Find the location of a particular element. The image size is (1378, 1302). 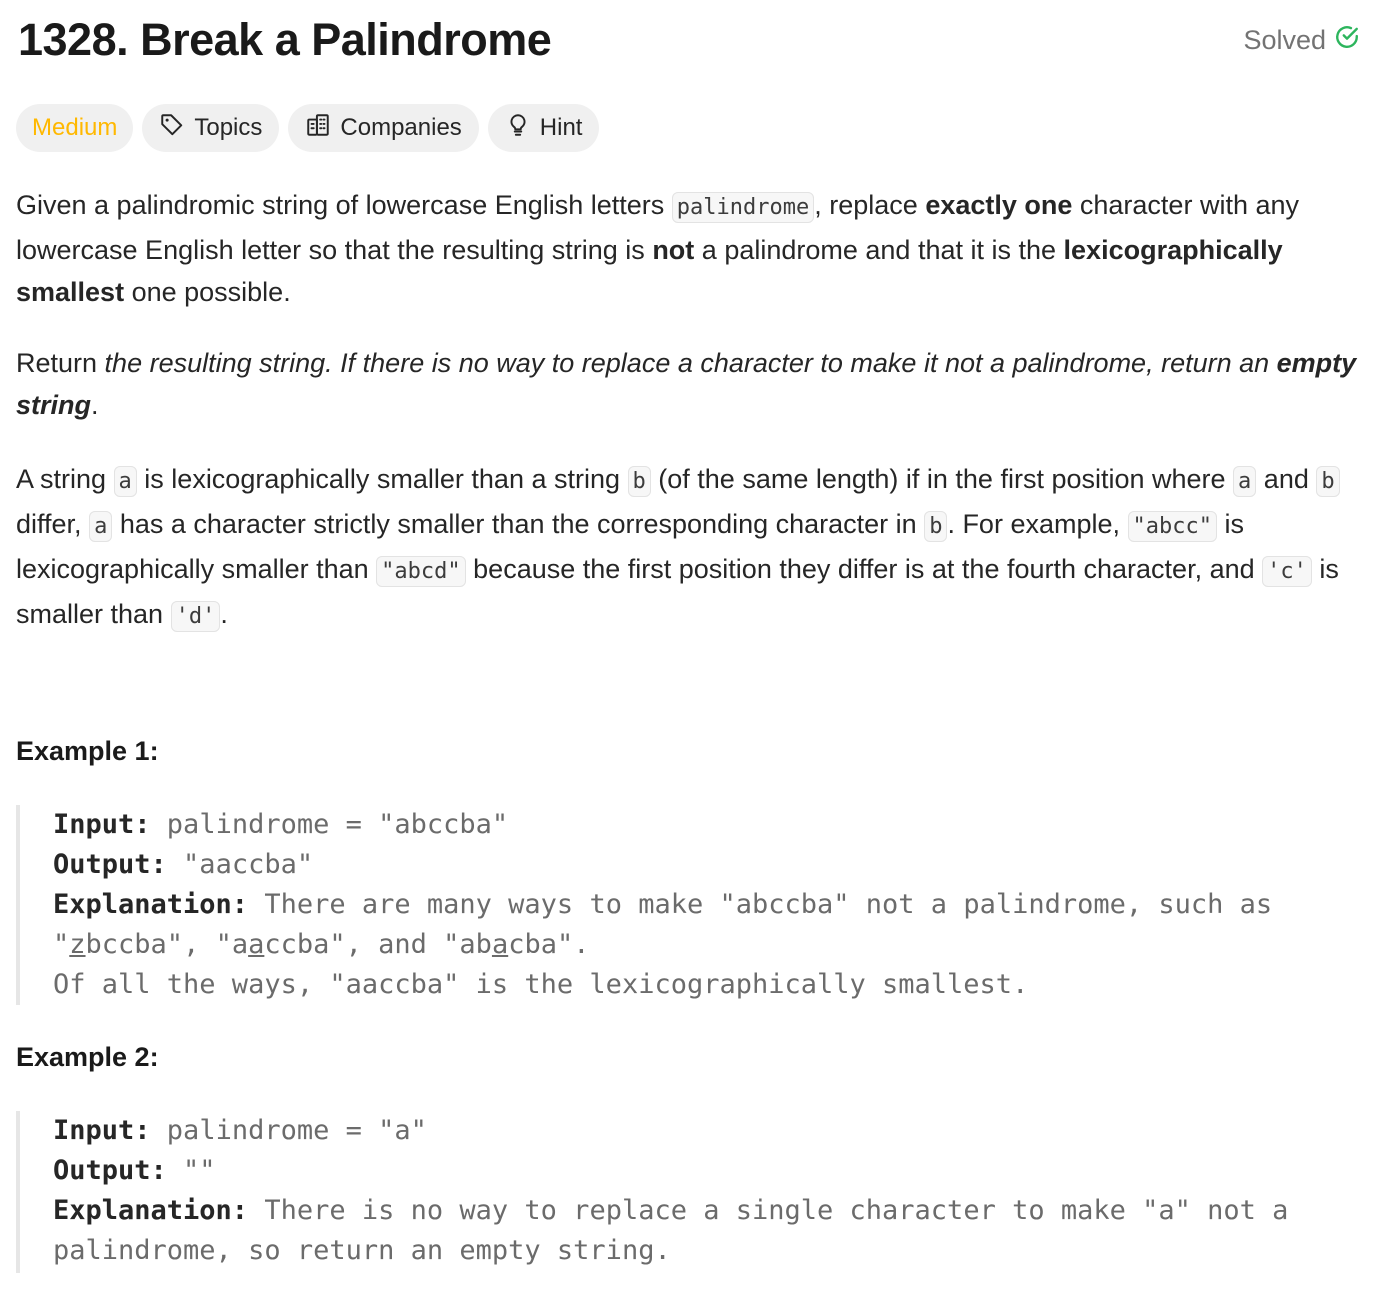

hint-label: Hint is located at coordinates (561, 127).